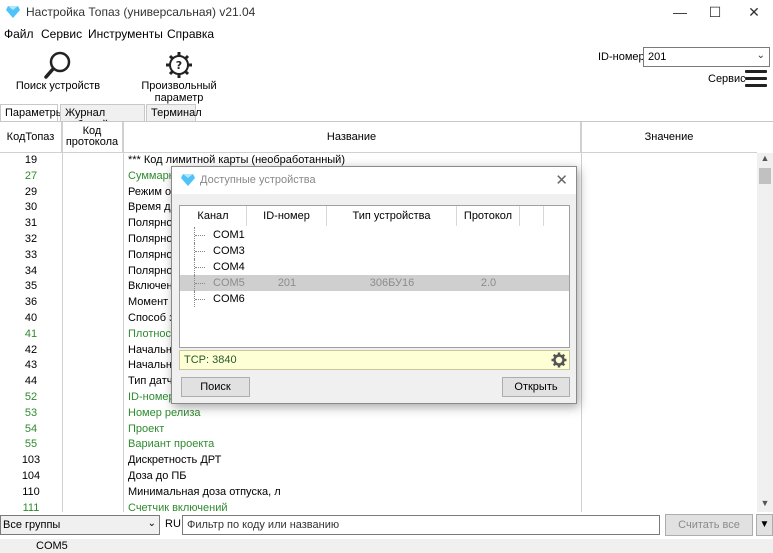 The width and height of the screenshot is (773, 553). What do you see at coordinates (258, 180) in the screenshot?
I see `dialog-title: Доступные устройства` at bounding box center [258, 180].